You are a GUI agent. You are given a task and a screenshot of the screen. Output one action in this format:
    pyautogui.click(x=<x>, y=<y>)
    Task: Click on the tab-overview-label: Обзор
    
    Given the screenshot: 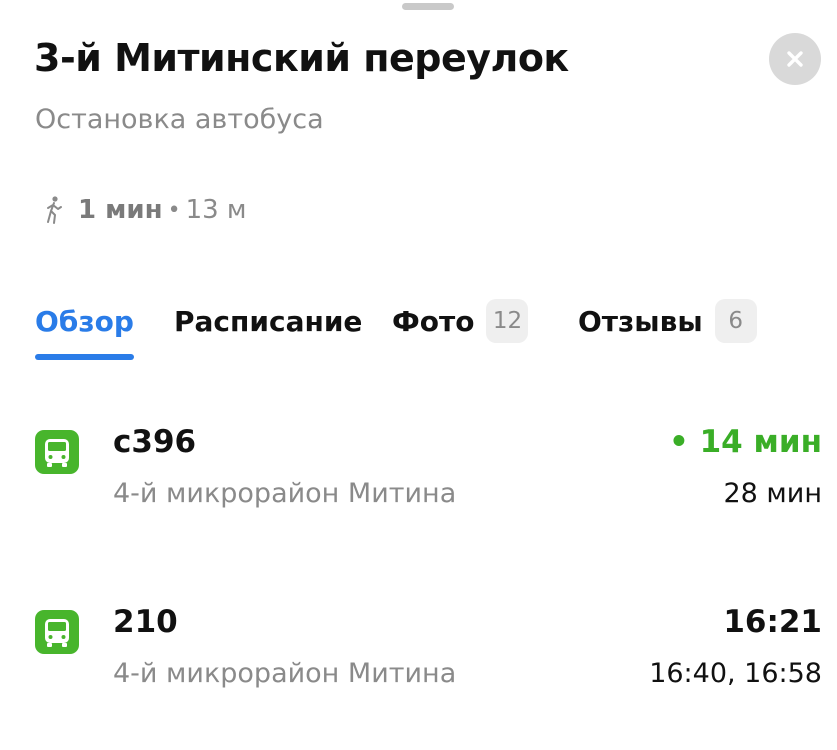 What is the action you would take?
    pyautogui.click(x=84, y=321)
    